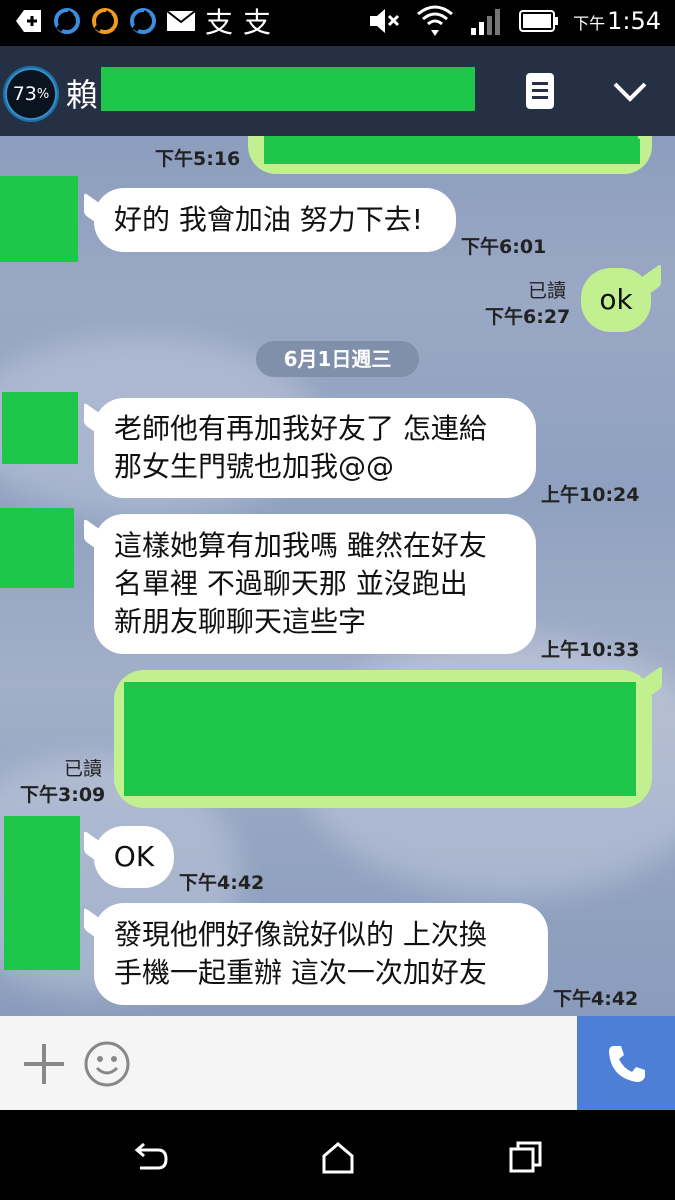 This screenshot has height=1200, width=675. Describe the element at coordinates (82, 95) in the screenshot. I see `contact-name: 賴` at that location.